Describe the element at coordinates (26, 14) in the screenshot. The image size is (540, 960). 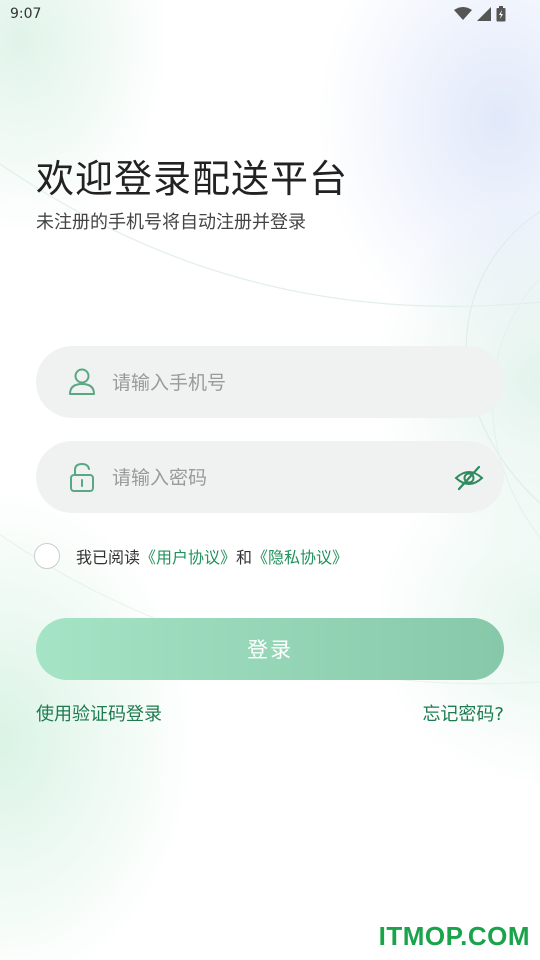
I see `status-time: 9:07` at that location.